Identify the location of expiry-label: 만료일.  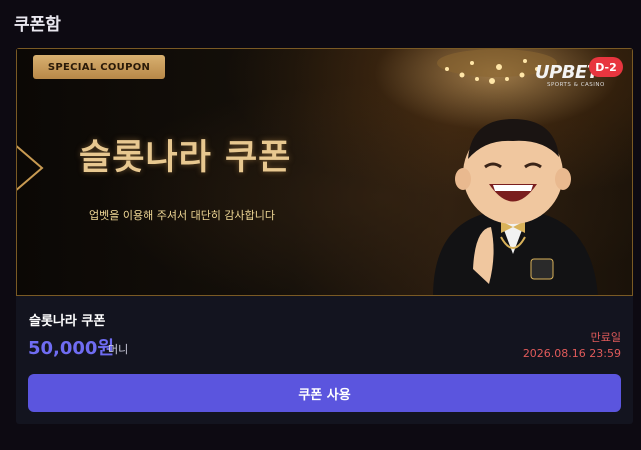
(605, 337).